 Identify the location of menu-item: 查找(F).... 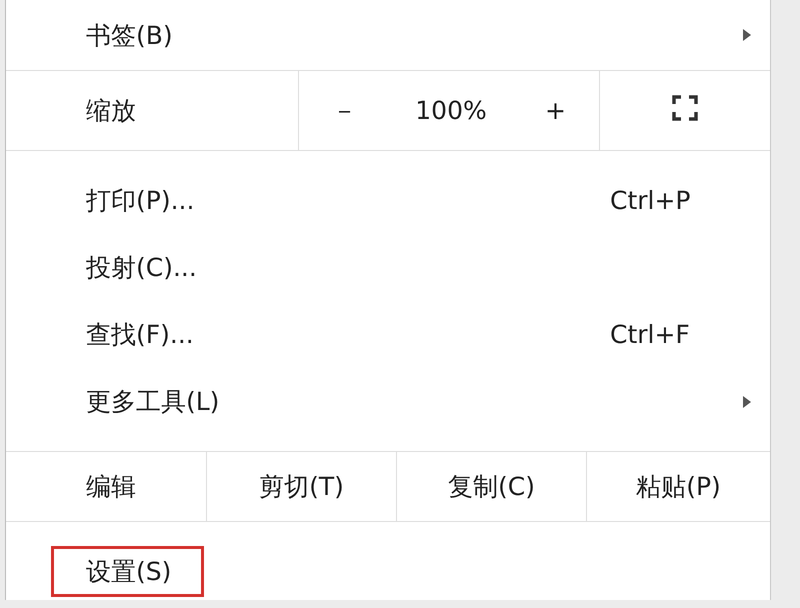
(140, 334).